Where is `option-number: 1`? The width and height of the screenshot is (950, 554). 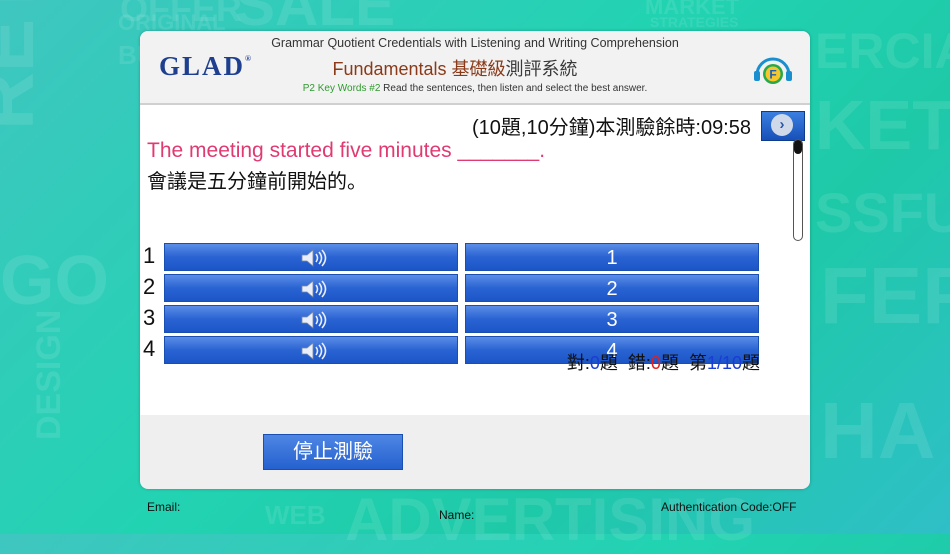
option-number: 1 is located at coordinates (149, 255).